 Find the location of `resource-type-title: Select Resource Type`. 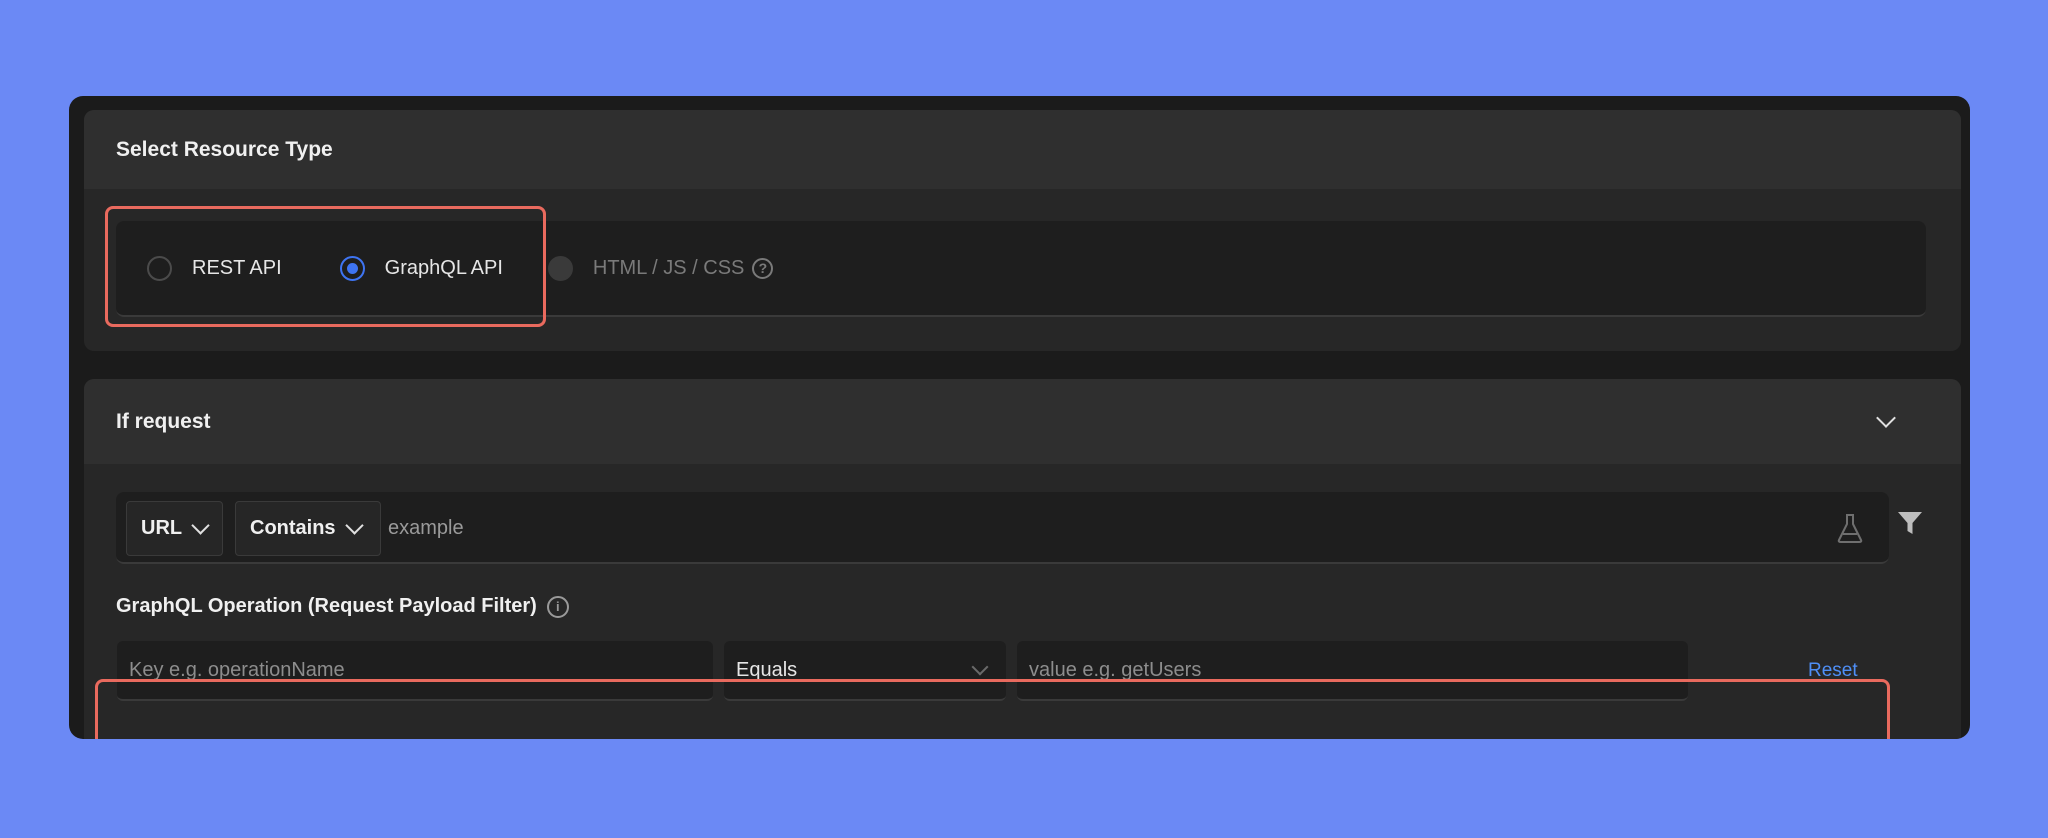

resource-type-title: Select Resource Type is located at coordinates (224, 149).